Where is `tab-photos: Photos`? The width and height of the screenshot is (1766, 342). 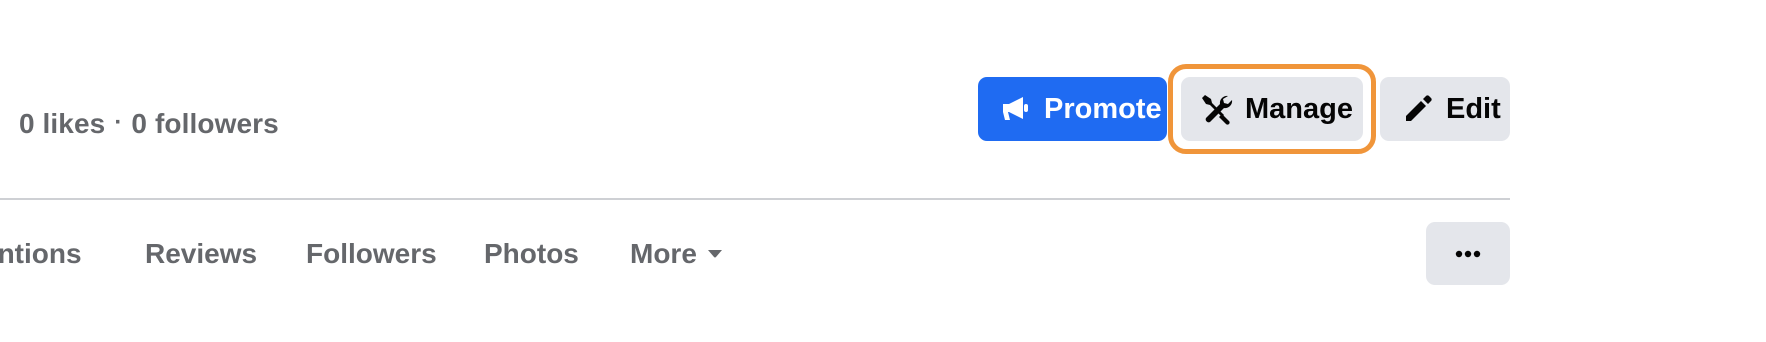 tab-photos: Photos is located at coordinates (531, 254).